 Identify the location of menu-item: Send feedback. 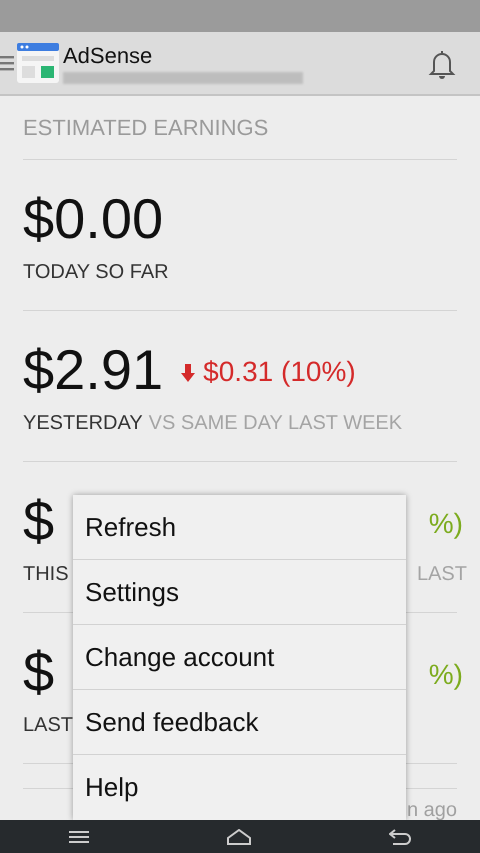
(239, 722).